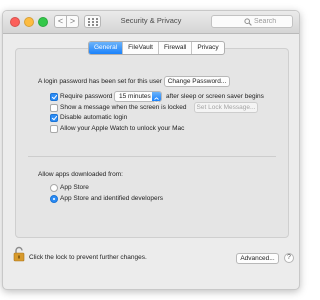  Describe the element at coordinates (111, 198) in the screenshot. I see `radio-app-store-identified-label: App Store and identified developers` at that location.